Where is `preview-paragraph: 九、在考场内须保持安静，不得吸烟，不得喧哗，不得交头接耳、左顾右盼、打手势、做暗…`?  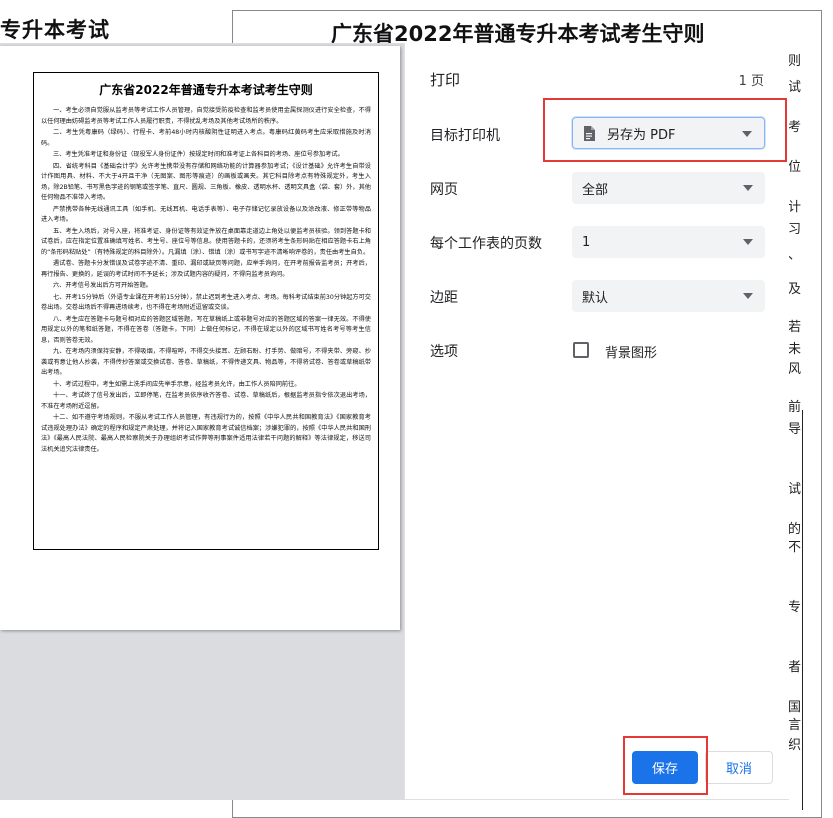
preview-paragraph: 九、在考场内须保持安静，不得吸烟，不得喧哗，不得交头接耳、左顾右盼、打手势、做暗… is located at coordinates (206, 362).